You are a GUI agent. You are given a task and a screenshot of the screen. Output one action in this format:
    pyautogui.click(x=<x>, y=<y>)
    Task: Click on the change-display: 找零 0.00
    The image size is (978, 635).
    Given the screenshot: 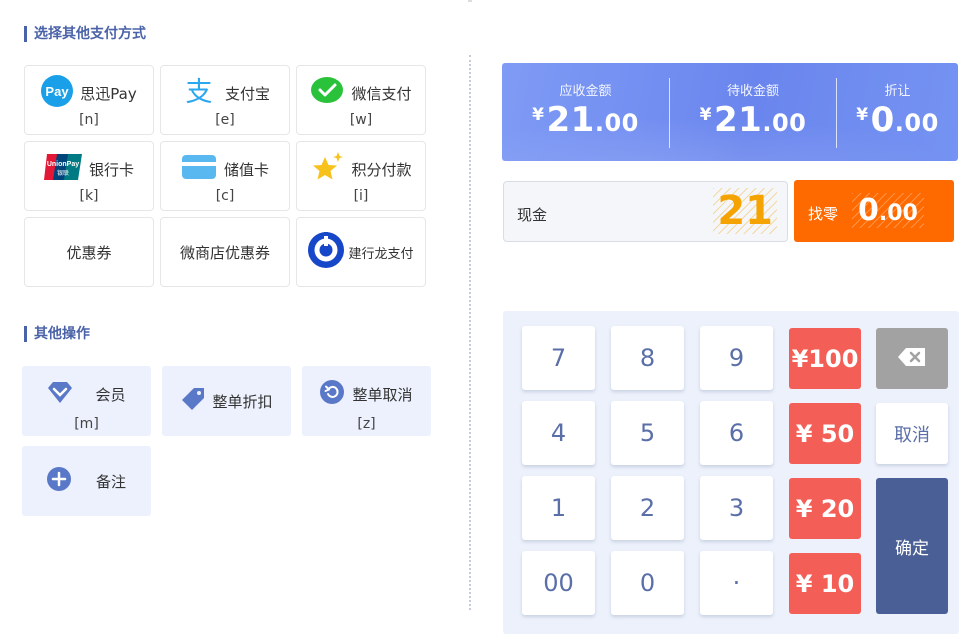 What is the action you would take?
    pyautogui.click(x=874, y=211)
    